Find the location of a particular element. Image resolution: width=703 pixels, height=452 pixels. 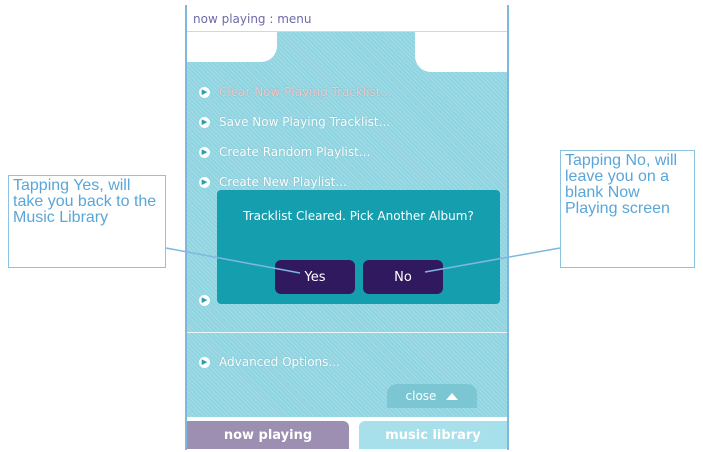

tab-music-library: music library is located at coordinates (433, 435).